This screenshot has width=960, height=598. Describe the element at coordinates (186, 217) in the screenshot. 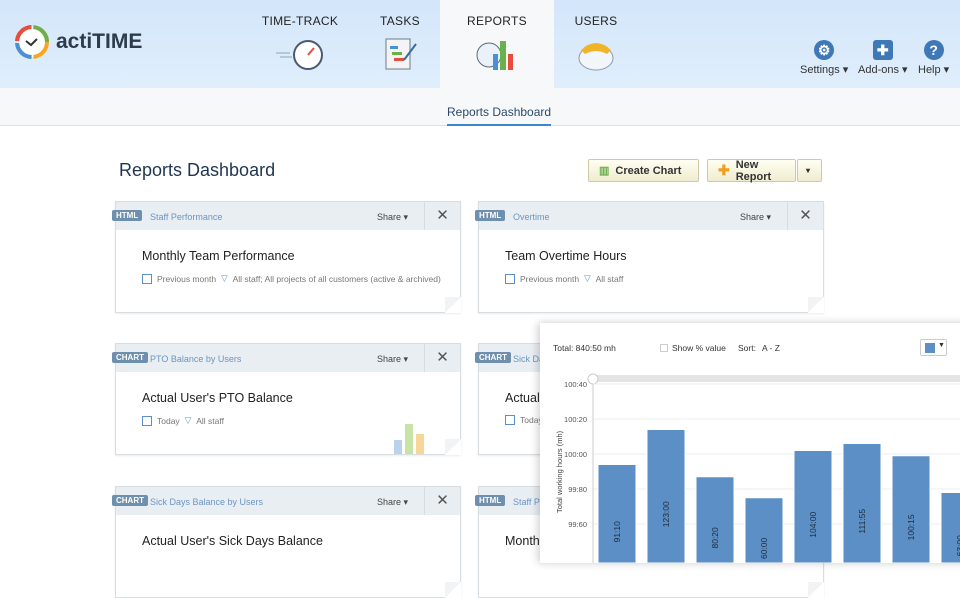

I see `card-category: Staff Performance` at that location.